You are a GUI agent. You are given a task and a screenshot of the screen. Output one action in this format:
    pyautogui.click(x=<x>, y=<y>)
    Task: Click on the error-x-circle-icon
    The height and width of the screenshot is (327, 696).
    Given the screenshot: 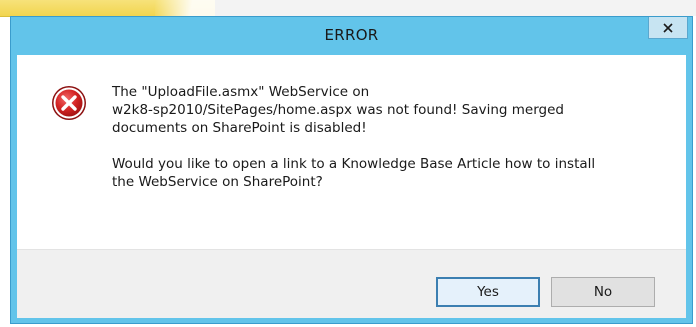 What is the action you would take?
    pyautogui.click(x=69, y=103)
    